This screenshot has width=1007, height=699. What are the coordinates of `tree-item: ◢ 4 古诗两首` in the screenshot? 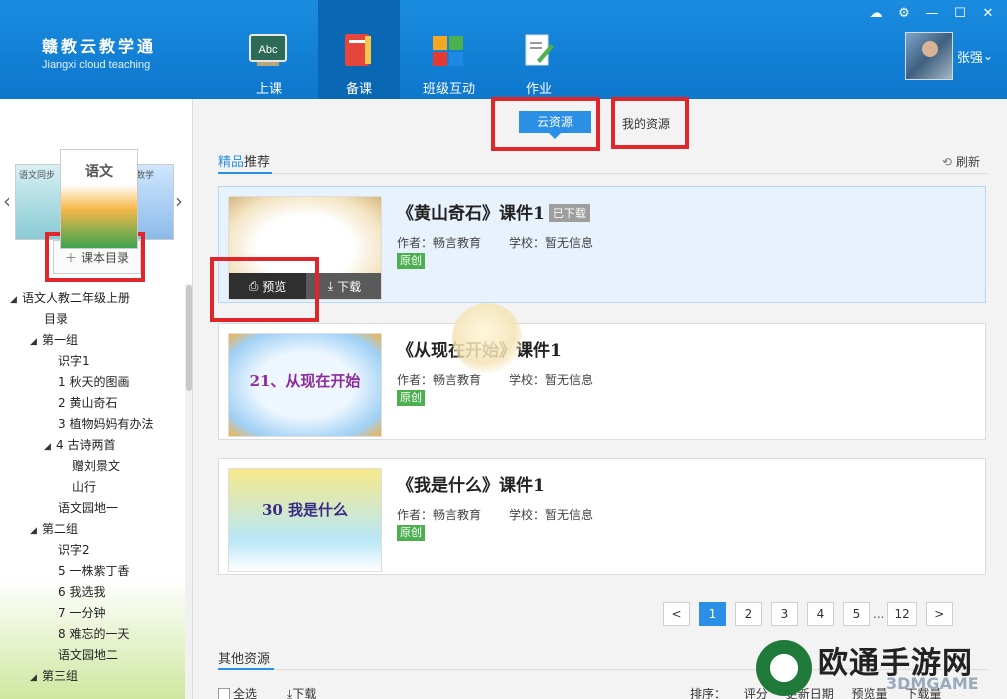 It's located at (92, 445).